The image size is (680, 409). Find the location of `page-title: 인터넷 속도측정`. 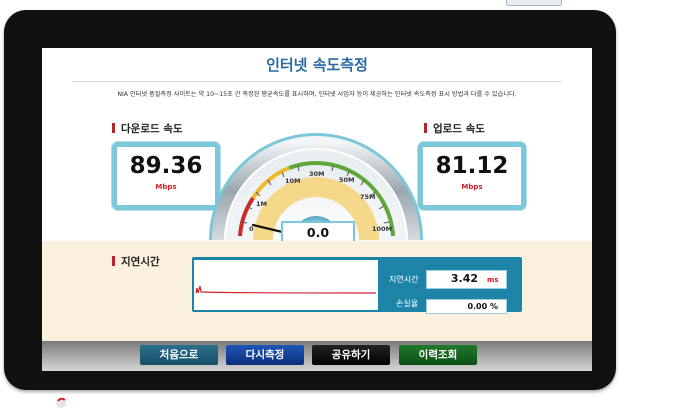

page-title: 인터넷 속도측정 is located at coordinates (317, 65).